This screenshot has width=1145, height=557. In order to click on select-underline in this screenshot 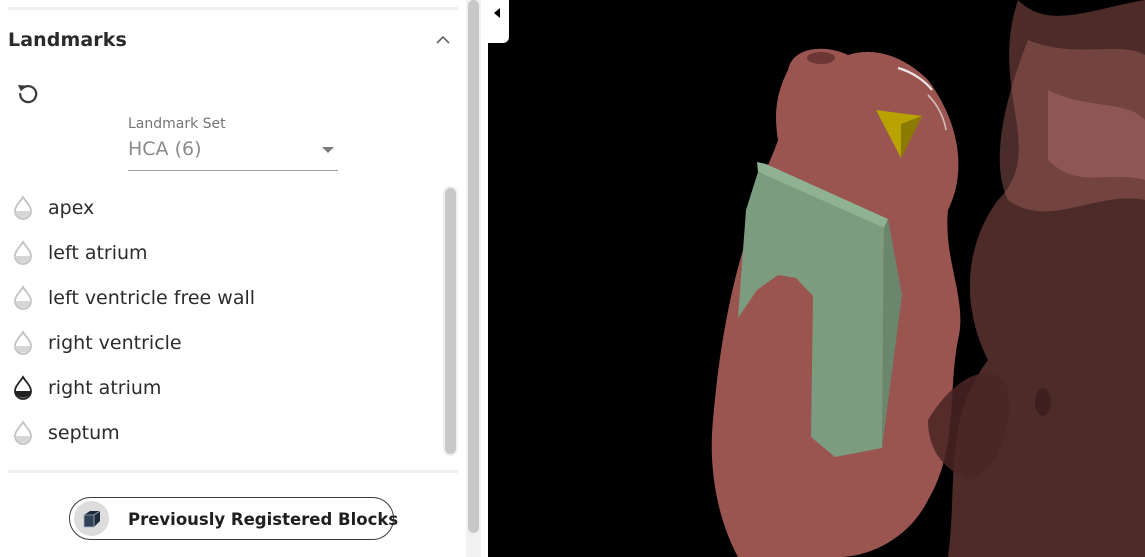, I will do `click(233, 170)`.